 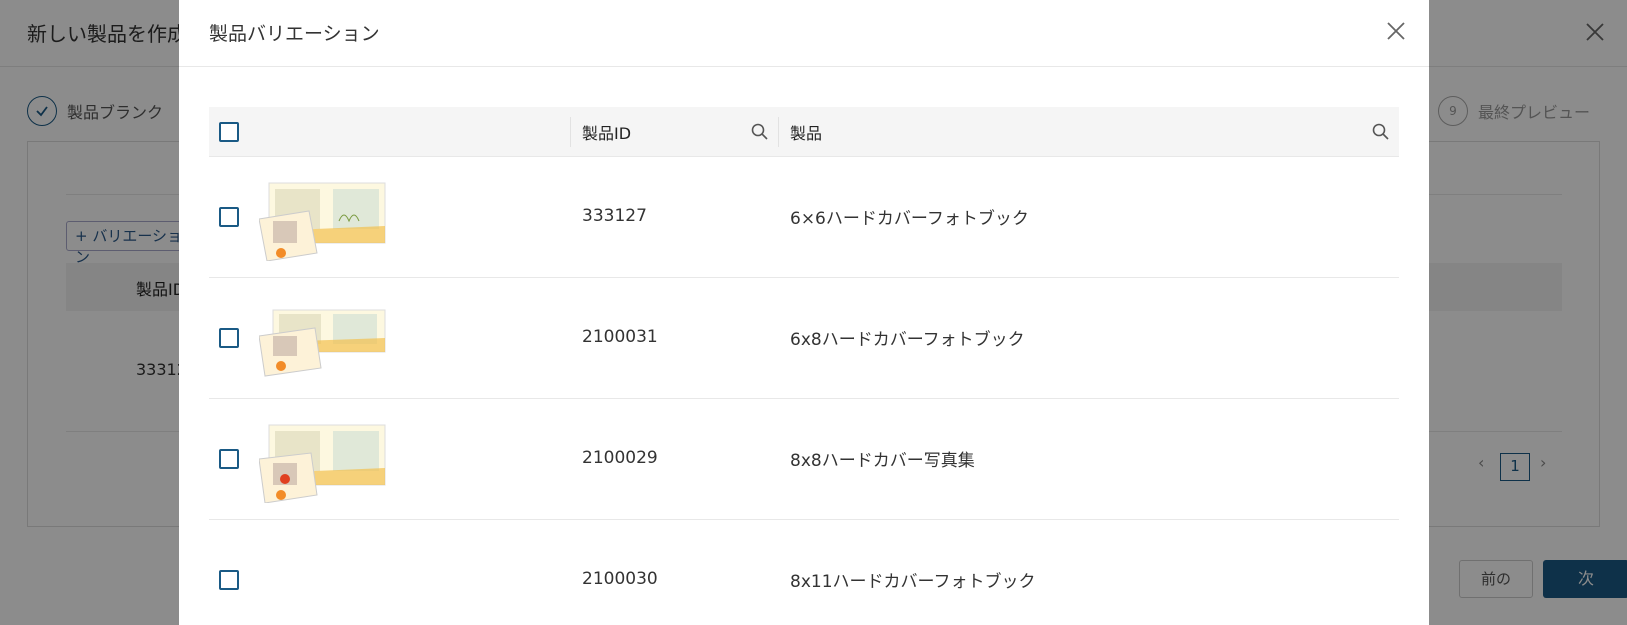 What do you see at coordinates (909, 219) in the screenshot?
I see `product-name: 6×6ハードカバーフォトブック` at bounding box center [909, 219].